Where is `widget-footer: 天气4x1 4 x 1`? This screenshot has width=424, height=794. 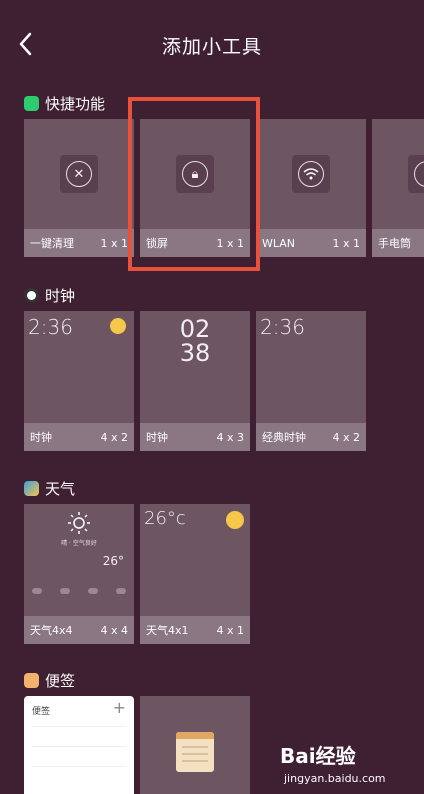
widget-footer: 天气4x1 4 x 1 is located at coordinates (195, 630).